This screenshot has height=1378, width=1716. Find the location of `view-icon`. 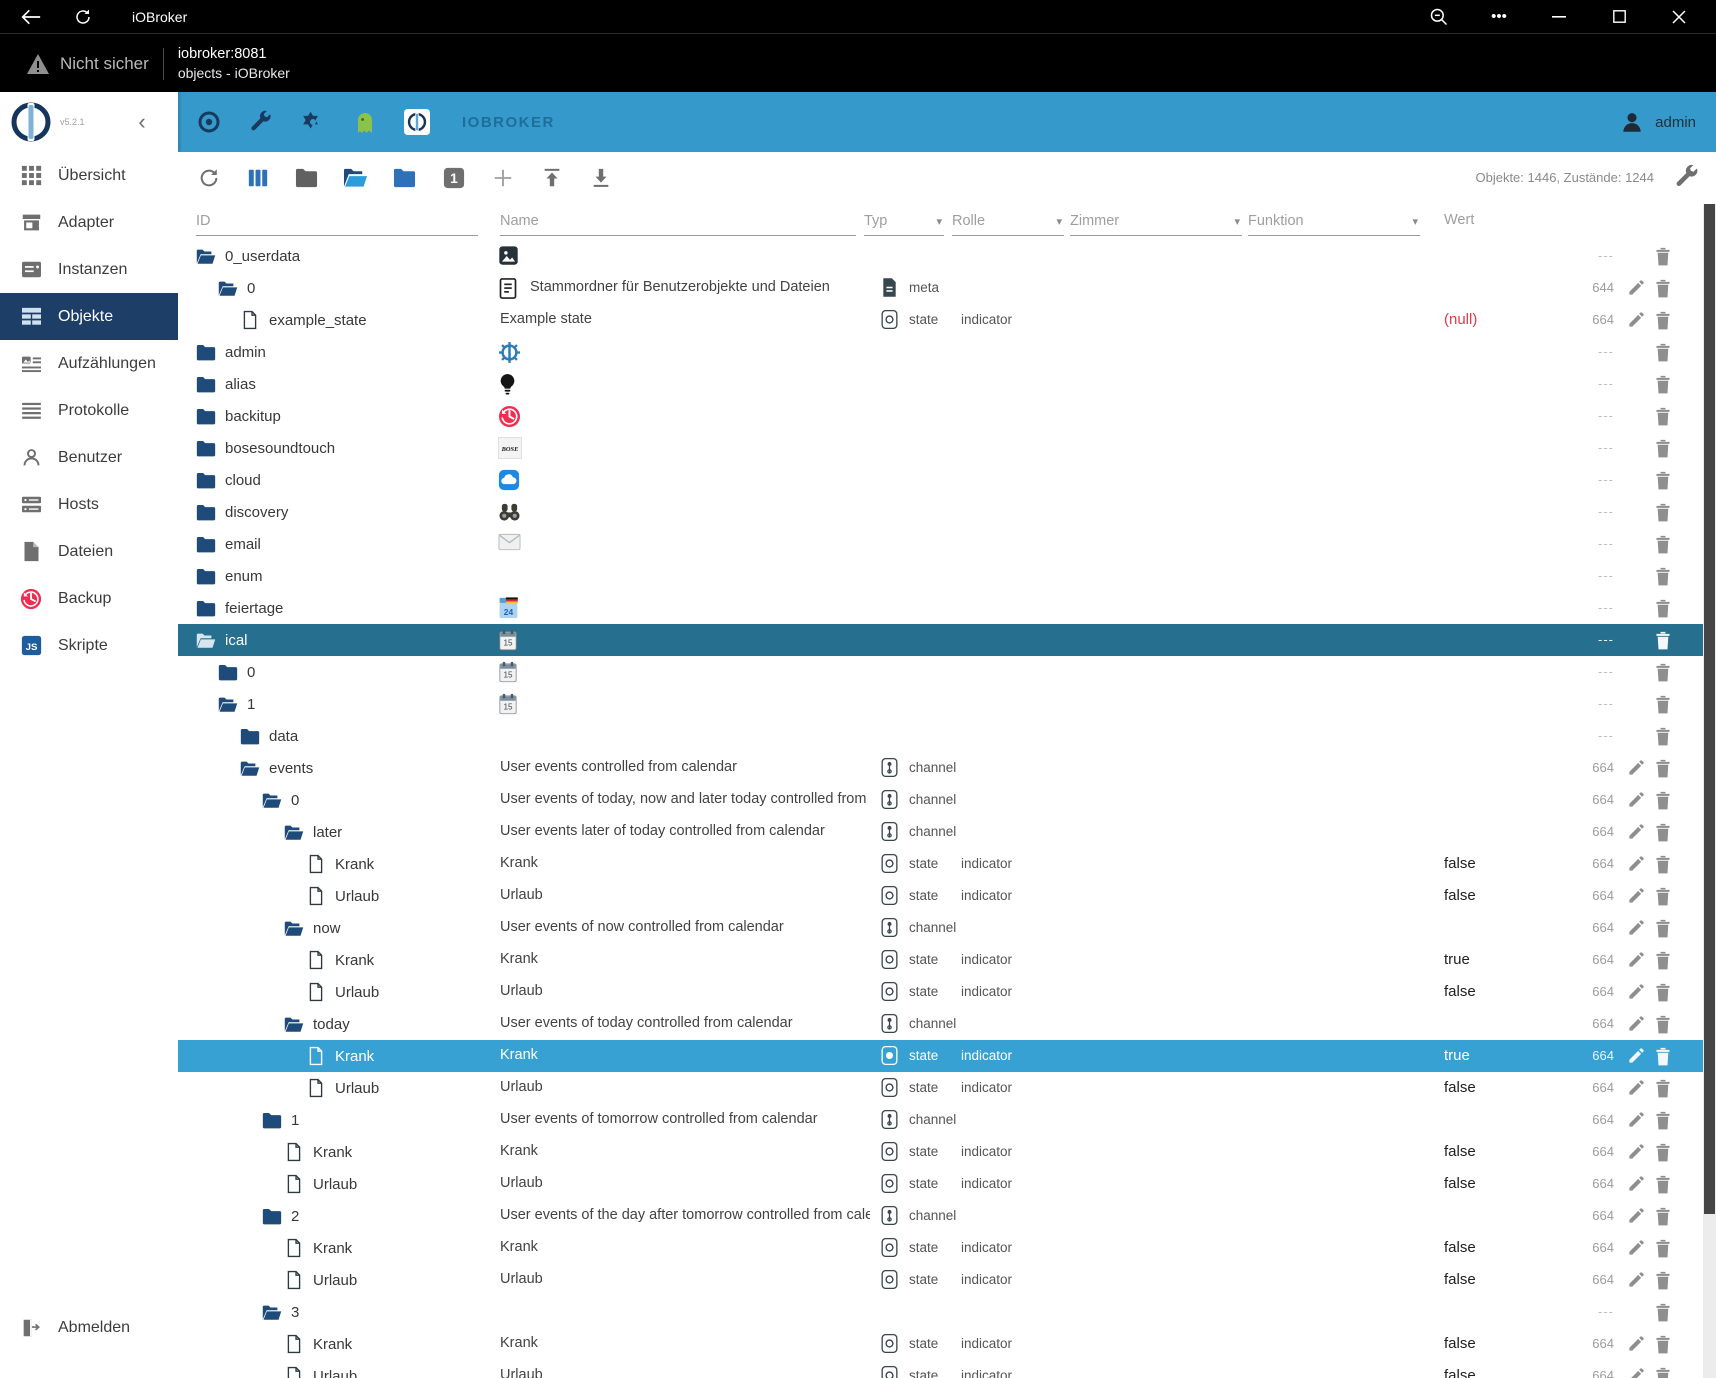

view-icon is located at coordinates (209, 122).